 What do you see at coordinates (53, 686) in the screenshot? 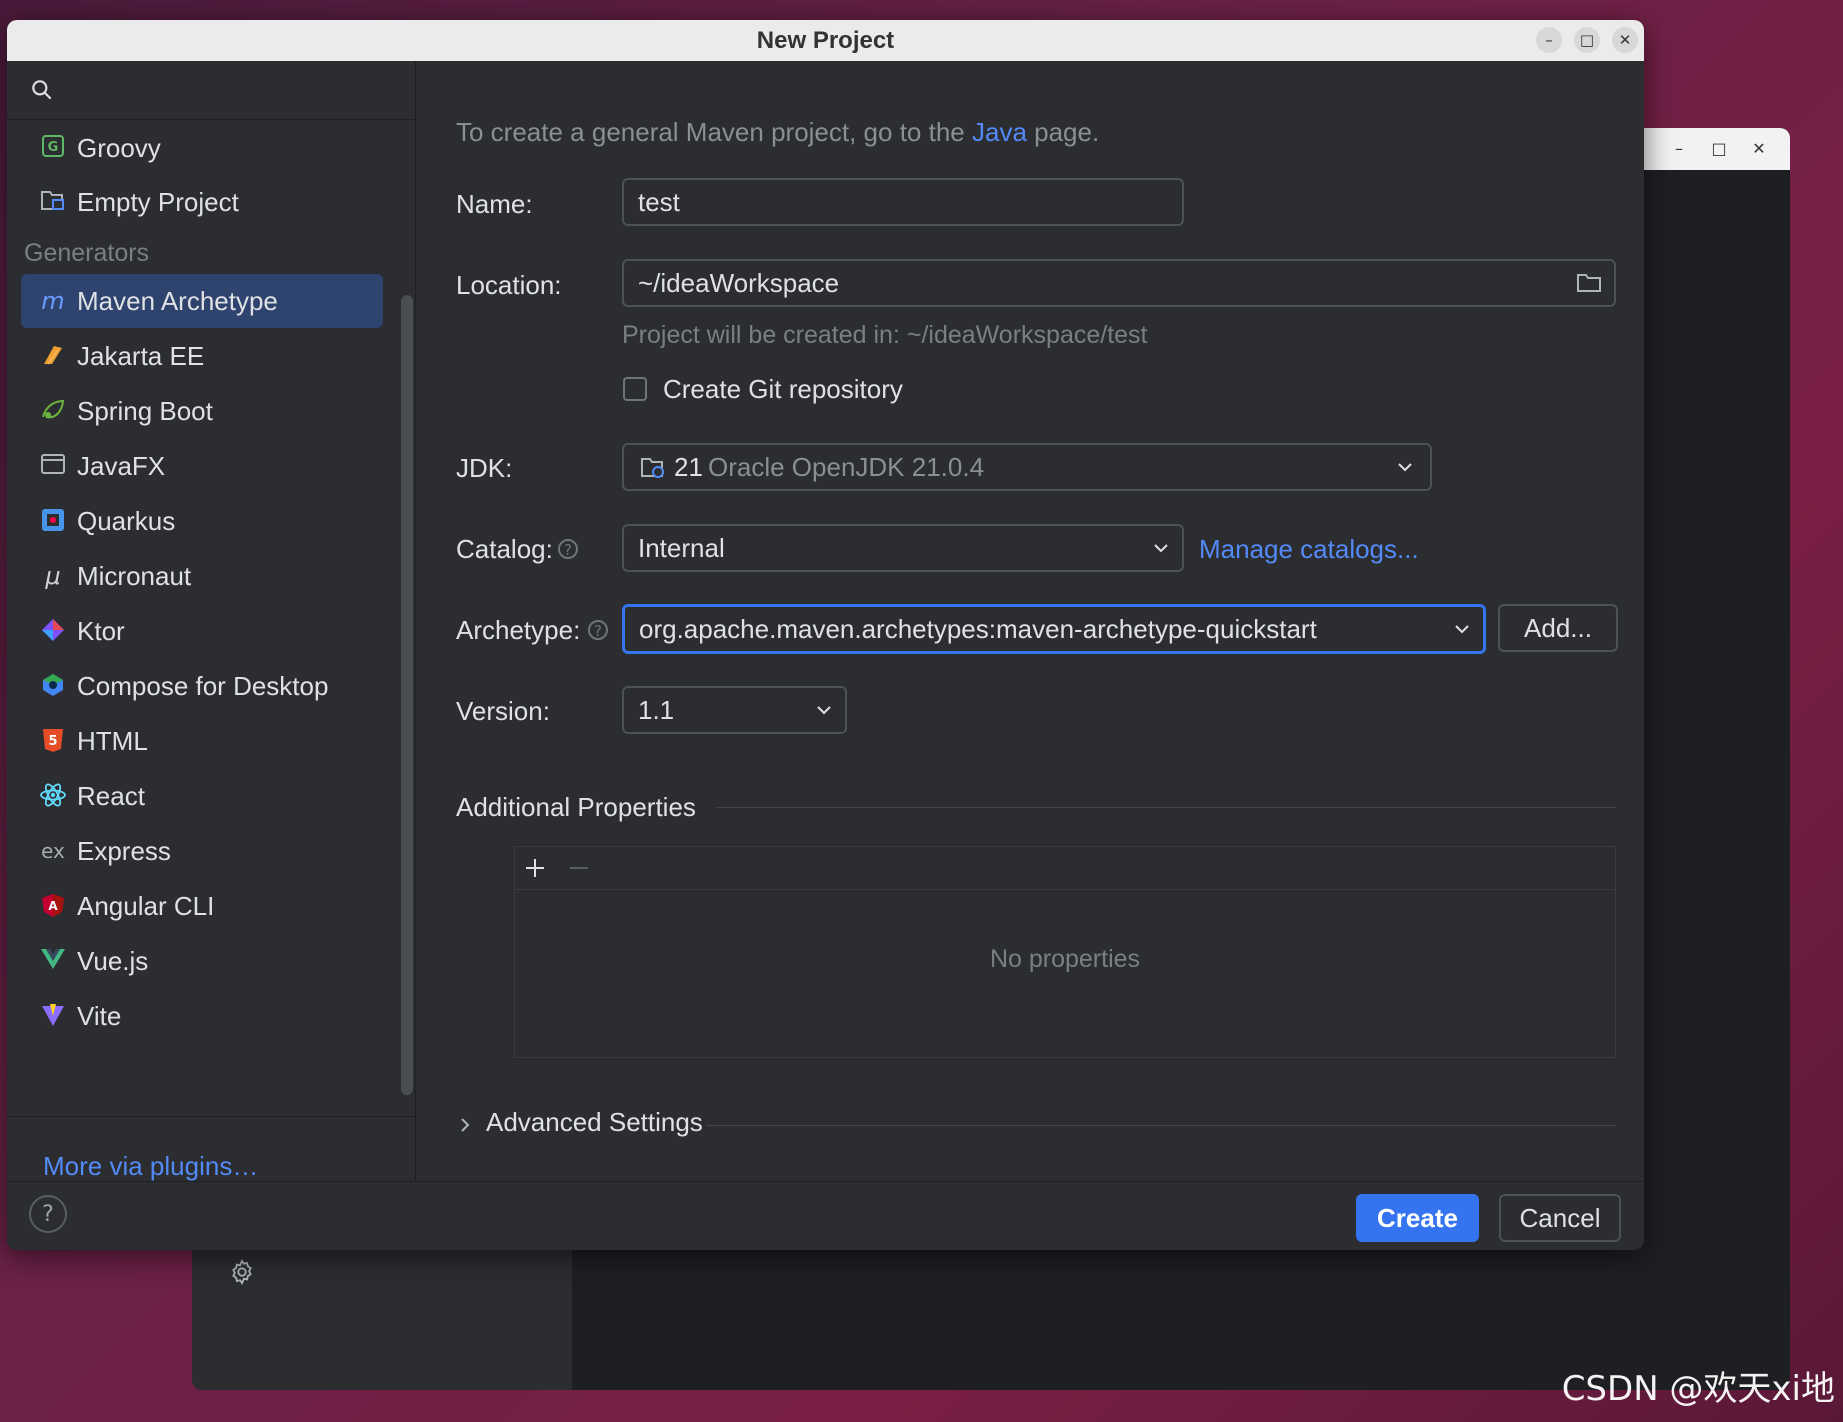
I see `compose-icon` at bounding box center [53, 686].